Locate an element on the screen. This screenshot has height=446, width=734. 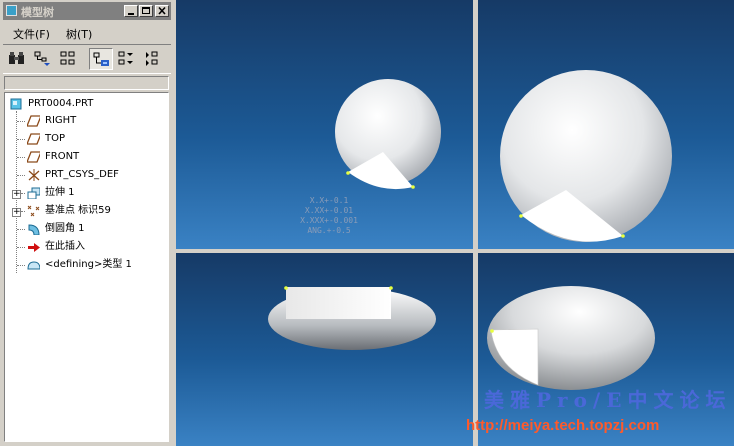
tree-columns-icon is located at coordinates (67, 58).